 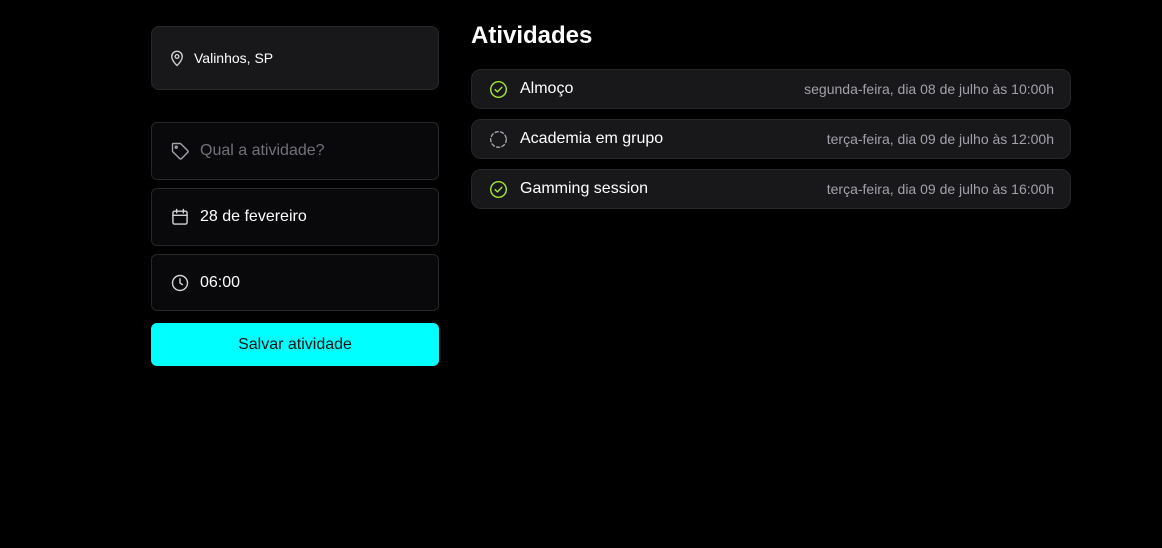 What do you see at coordinates (498, 139) in the screenshot?
I see `dashed-circle-icon` at bounding box center [498, 139].